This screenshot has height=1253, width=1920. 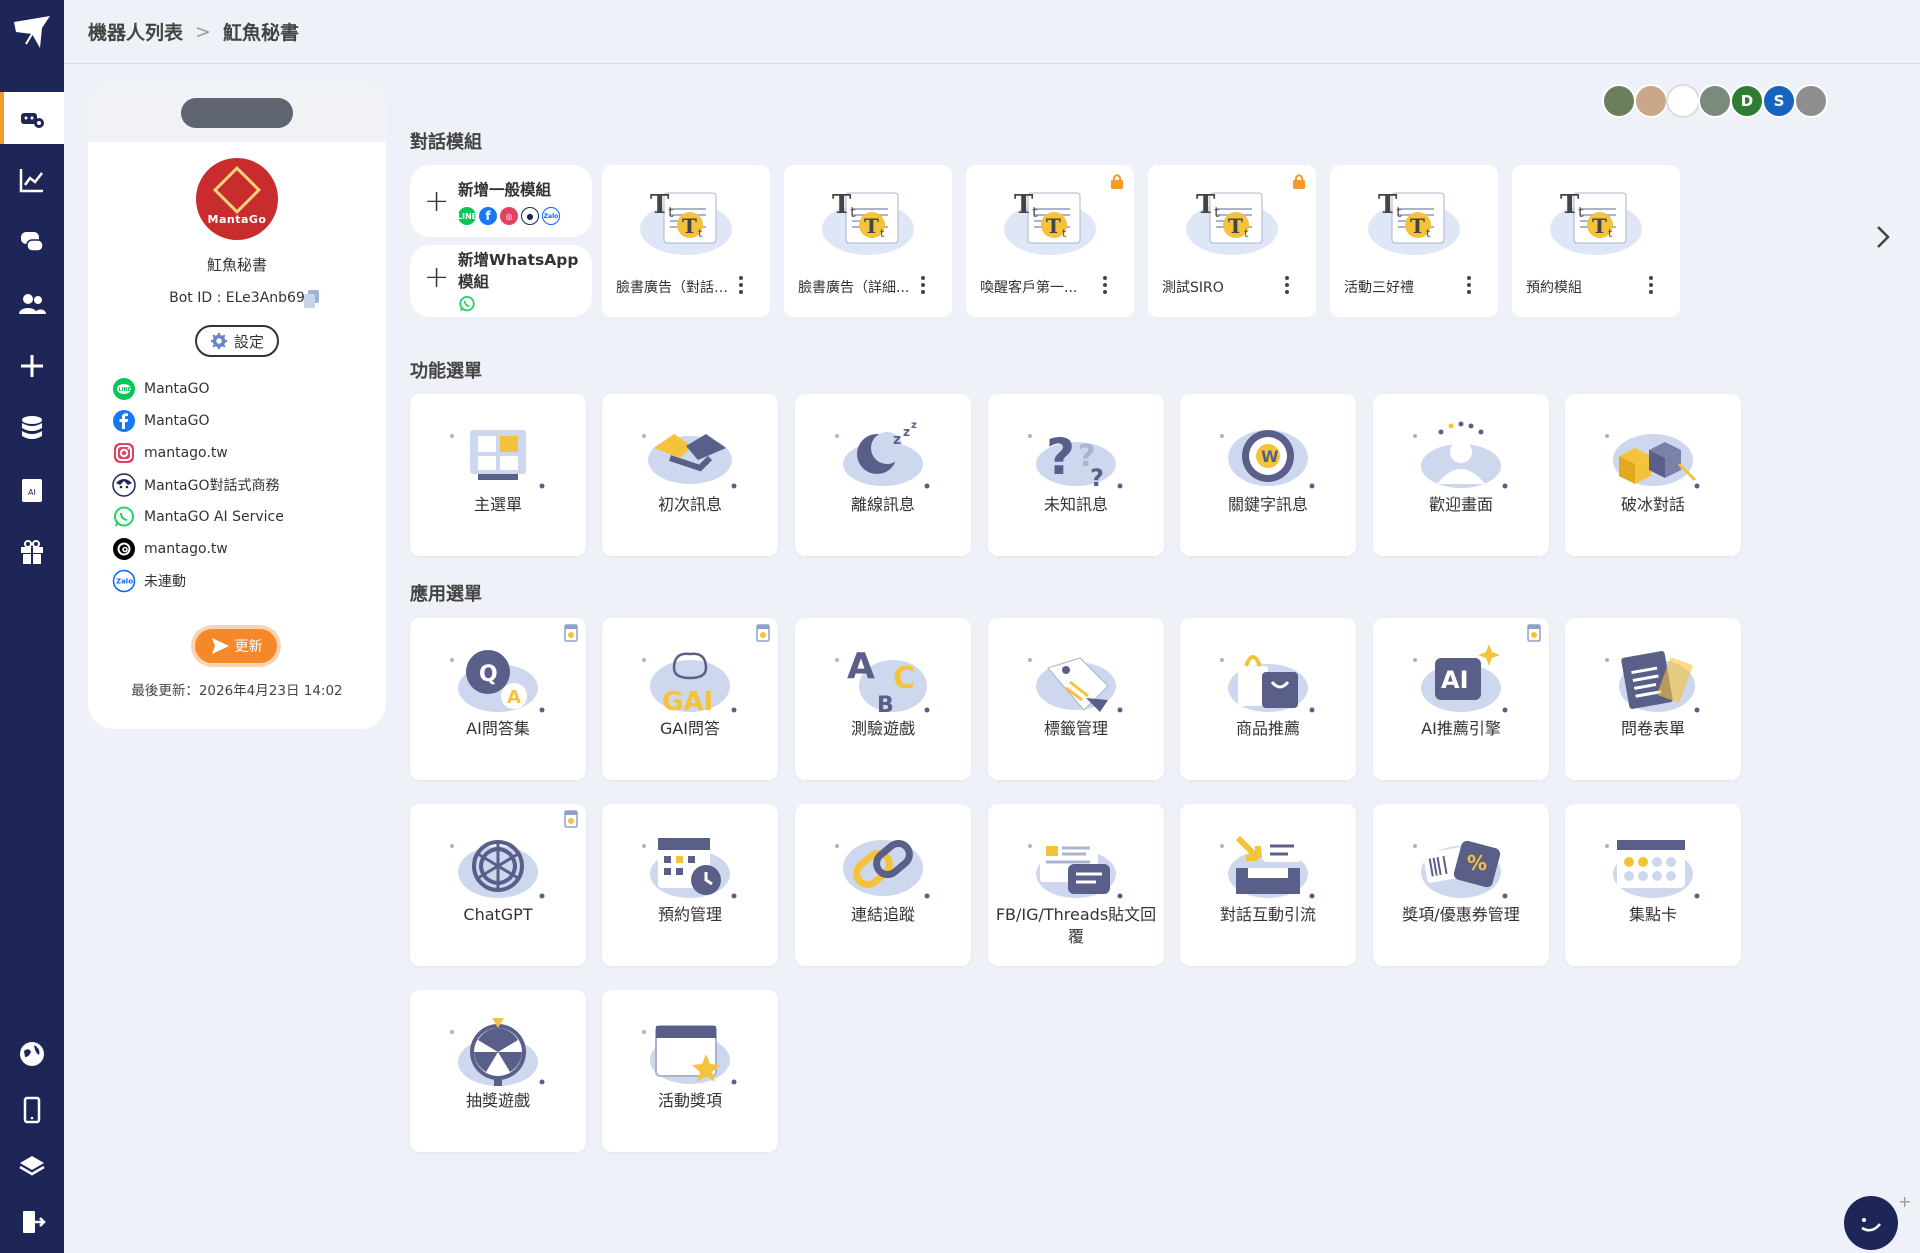 What do you see at coordinates (498, 699) in the screenshot?
I see `menu-tile: Q A AI問答集` at bounding box center [498, 699].